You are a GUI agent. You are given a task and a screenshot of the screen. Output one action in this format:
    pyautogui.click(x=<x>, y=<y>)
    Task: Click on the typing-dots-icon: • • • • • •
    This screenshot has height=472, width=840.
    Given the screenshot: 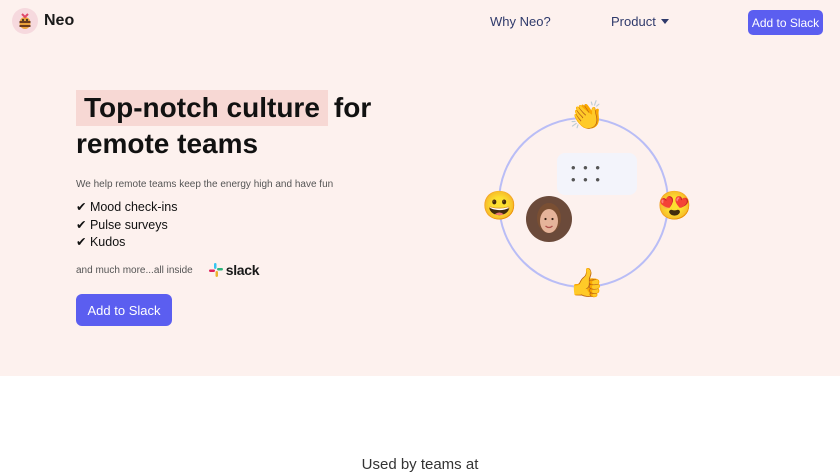 What is the action you would take?
    pyautogui.click(x=586, y=173)
    